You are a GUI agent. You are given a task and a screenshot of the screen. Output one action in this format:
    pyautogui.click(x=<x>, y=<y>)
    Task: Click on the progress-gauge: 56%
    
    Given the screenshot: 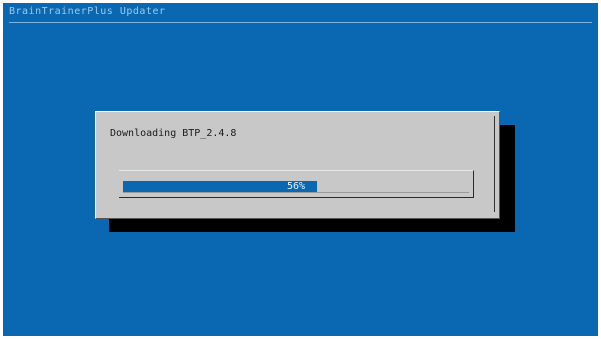 What is the action you would take?
    pyautogui.click(x=296, y=187)
    